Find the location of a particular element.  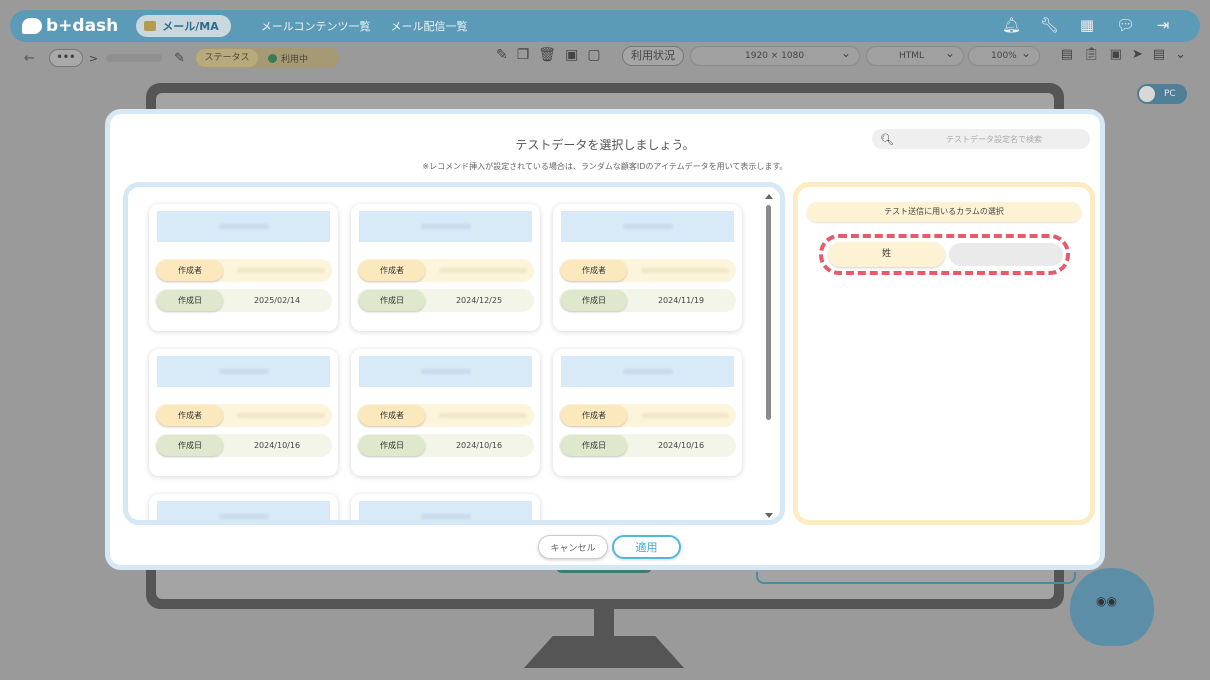

save-icon: ▣ is located at coordinates (571, 55).